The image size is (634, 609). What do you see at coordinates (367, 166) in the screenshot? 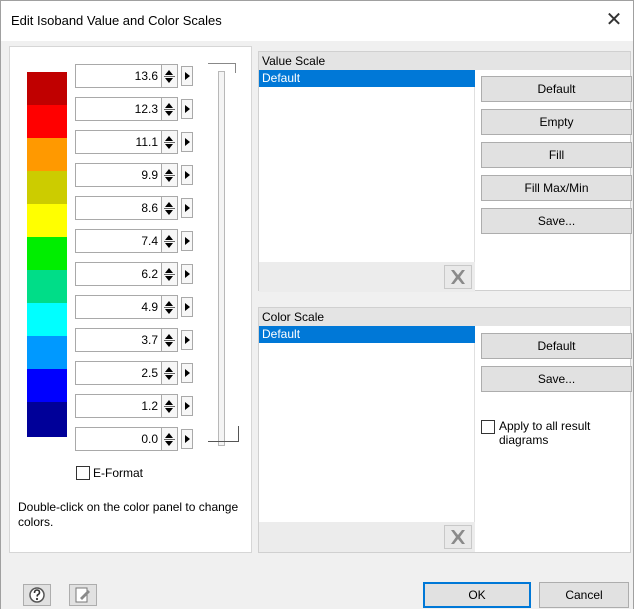
I see `value-scale-list: Default` at bounding box center [367, 166].